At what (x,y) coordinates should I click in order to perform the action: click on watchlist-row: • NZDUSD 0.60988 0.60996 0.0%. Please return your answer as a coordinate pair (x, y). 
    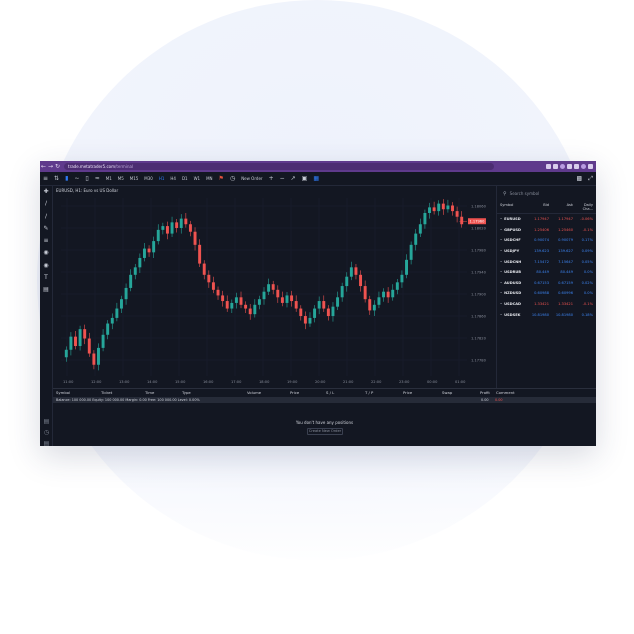
    Looking at the image, I should click on (546, 293).